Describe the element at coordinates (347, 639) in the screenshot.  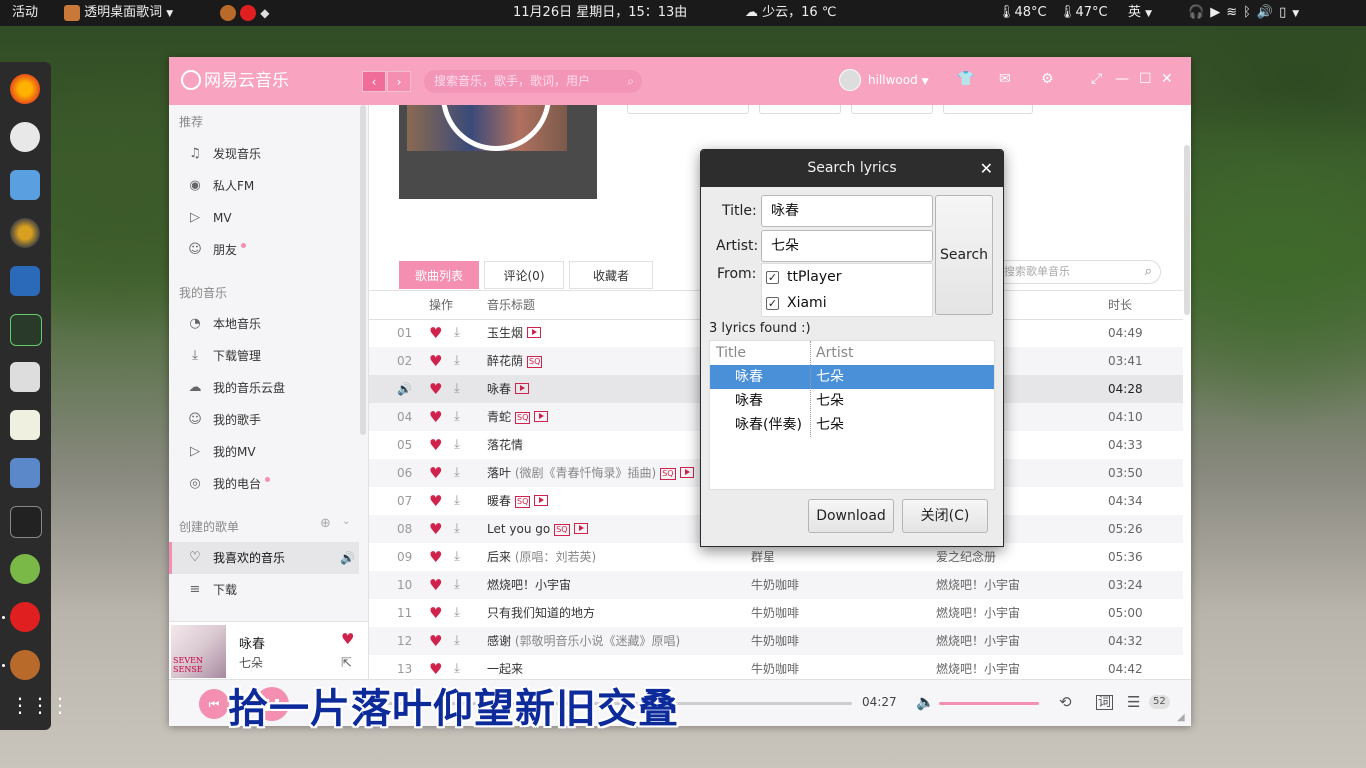
I see `like-heart-icon: ♥` at that location.